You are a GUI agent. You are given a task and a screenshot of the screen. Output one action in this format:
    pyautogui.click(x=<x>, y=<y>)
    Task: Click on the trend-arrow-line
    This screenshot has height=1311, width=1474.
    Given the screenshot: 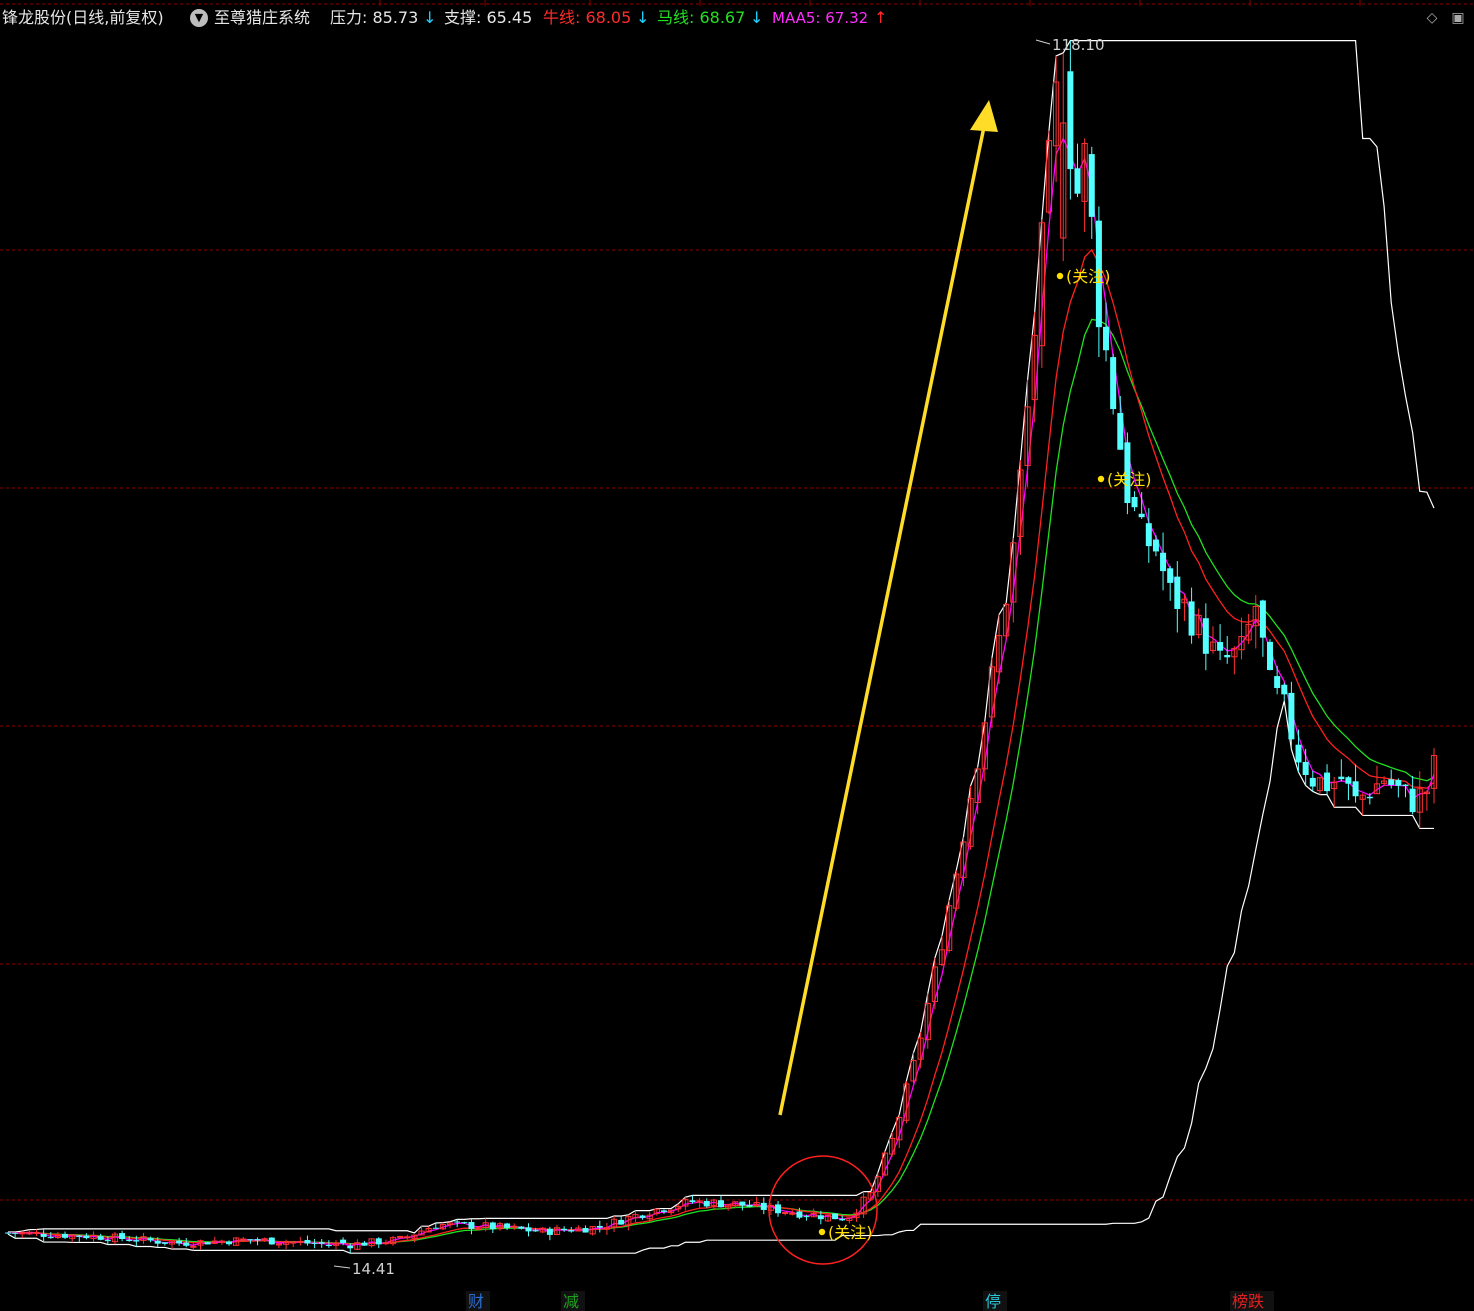 What is the action you would take?
    pyautogui.click(x=882, y=618)
    